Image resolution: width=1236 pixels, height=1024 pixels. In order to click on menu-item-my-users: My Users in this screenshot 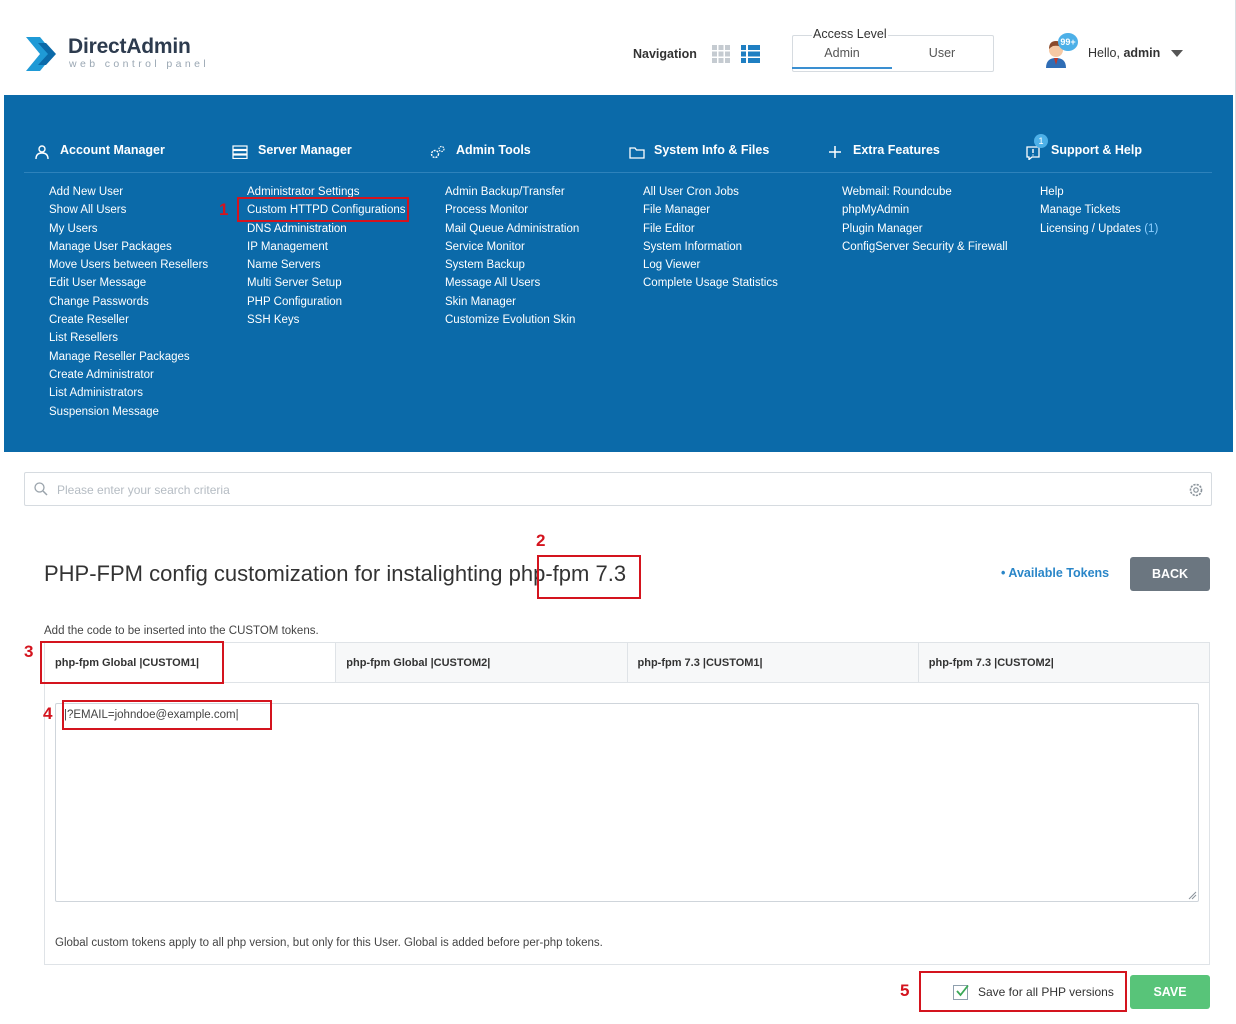, I will do `click(128, 230)`.